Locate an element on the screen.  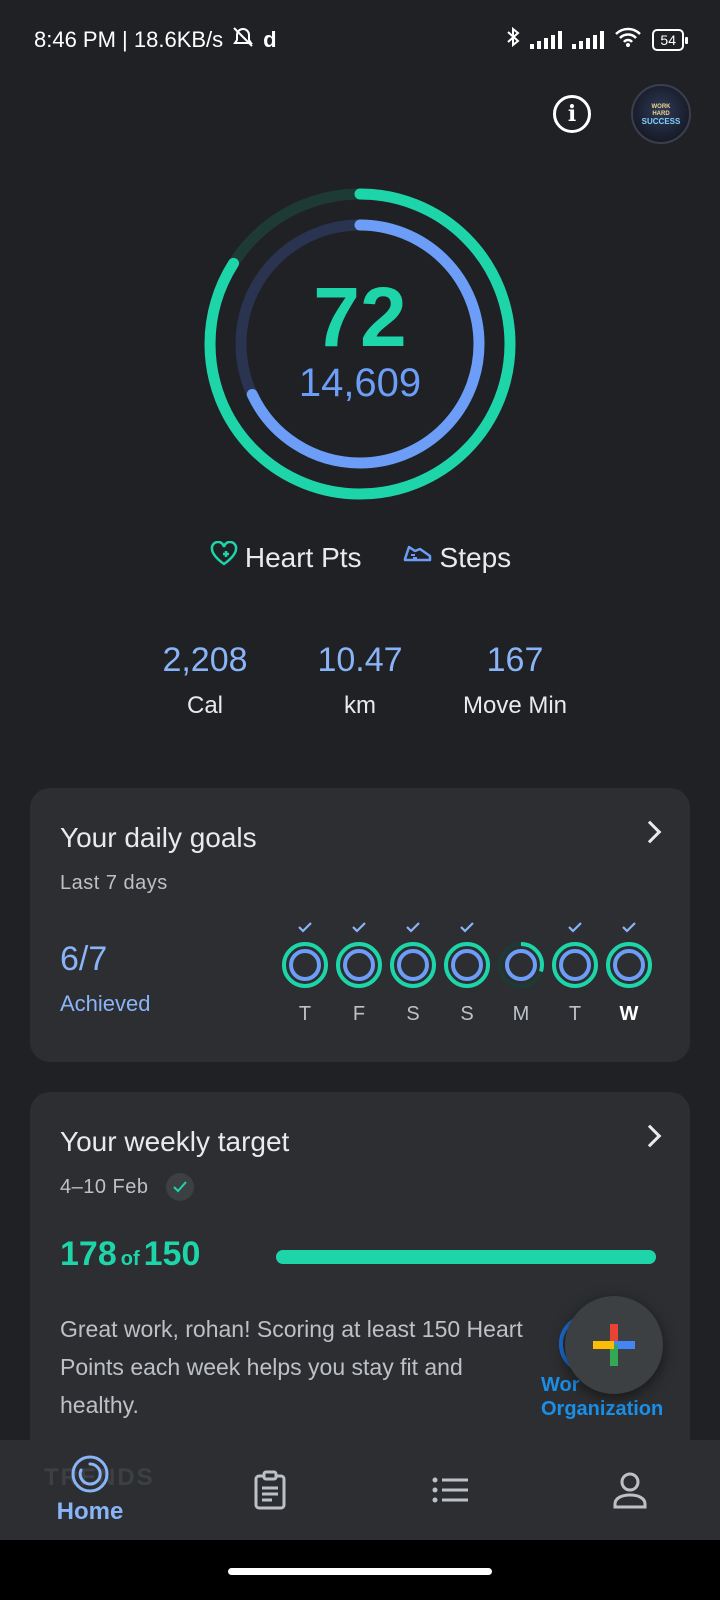
bluetooth-icon is located at coordinates (513, 39).